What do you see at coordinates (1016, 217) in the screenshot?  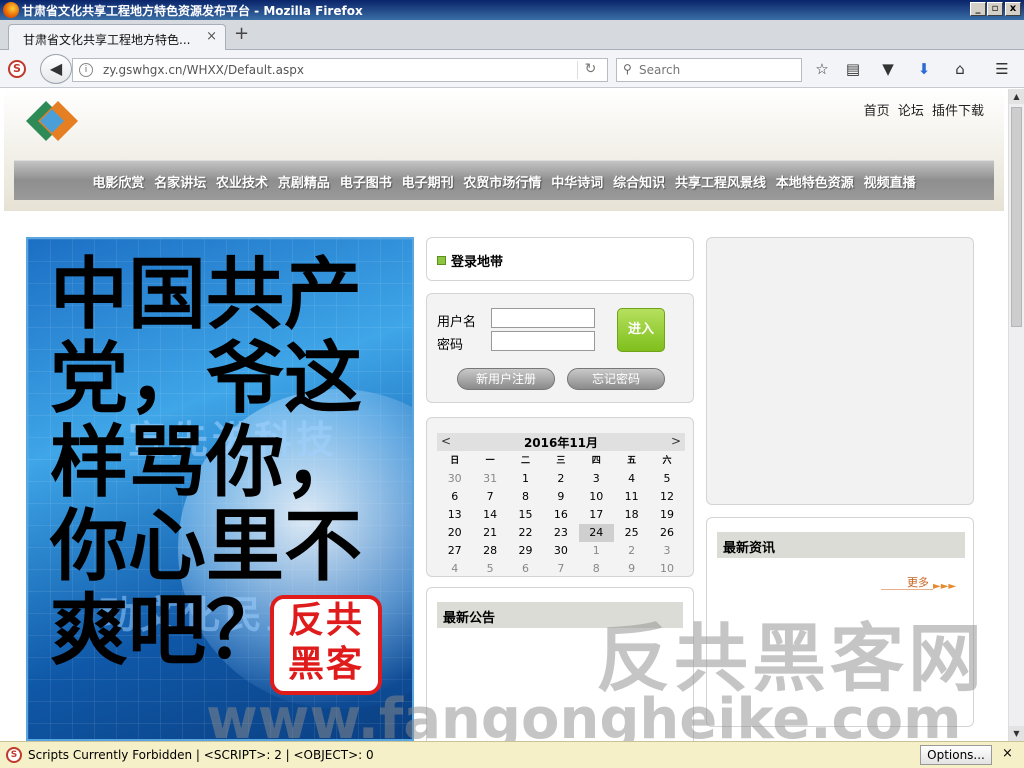 I see `scroll-thumb` at bounding box center [1016, 217].